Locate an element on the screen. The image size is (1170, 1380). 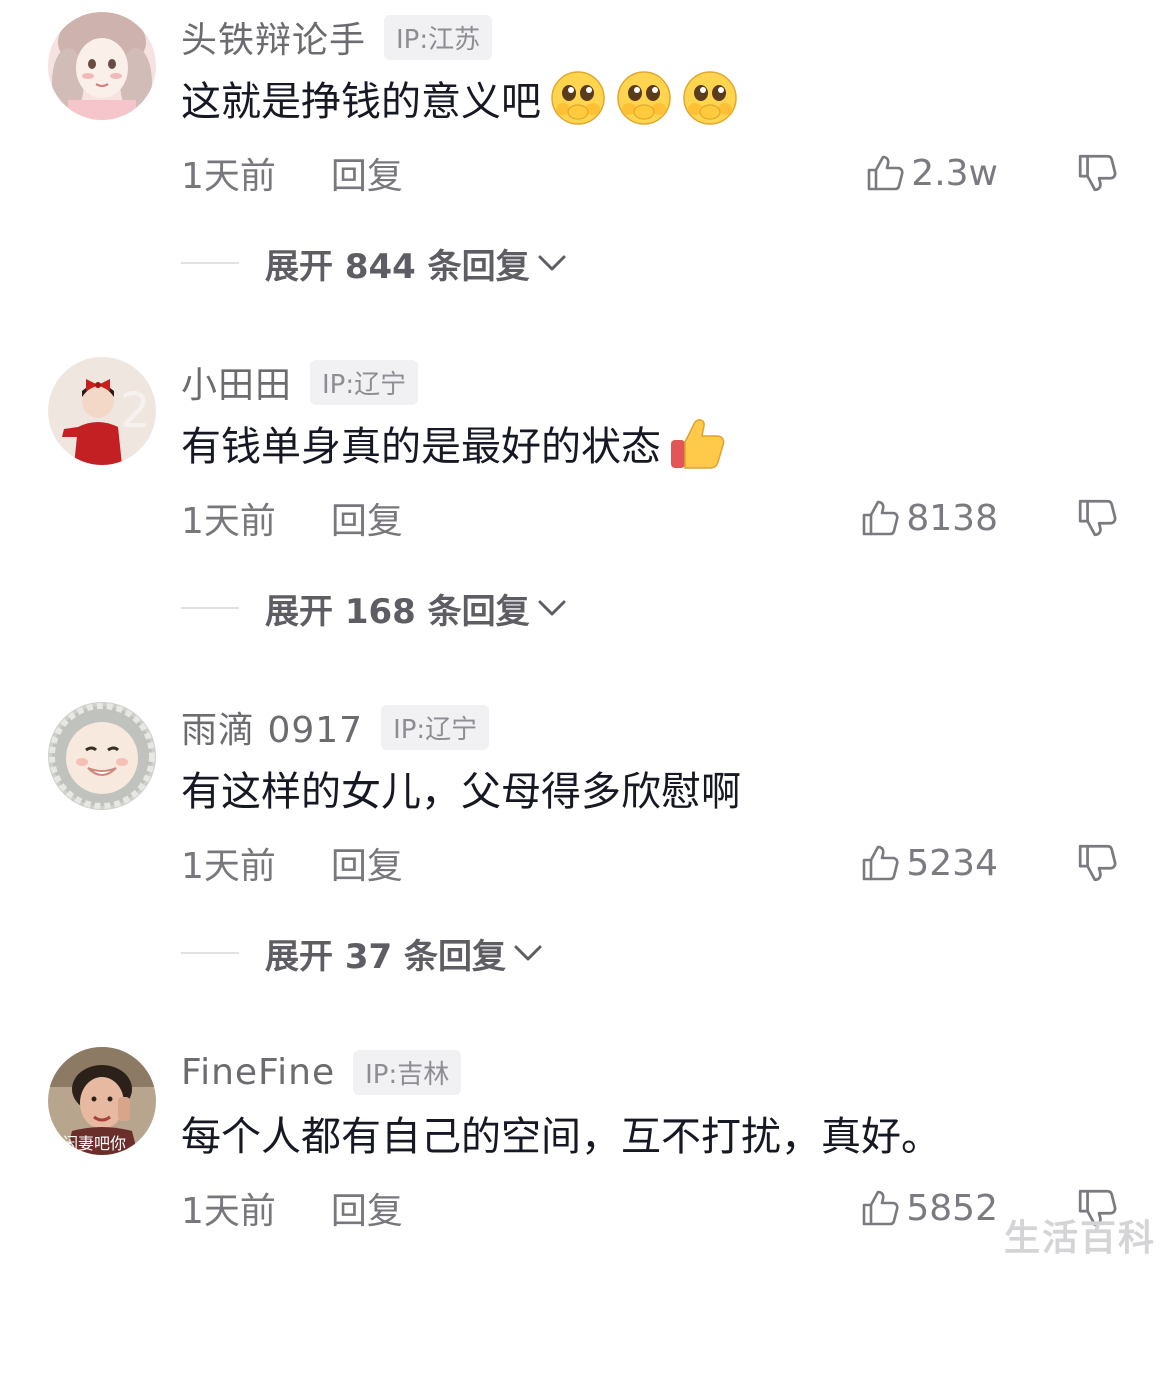
comment-text: 这就是挣钱的意义吧 is located at coordinates (460, 98).